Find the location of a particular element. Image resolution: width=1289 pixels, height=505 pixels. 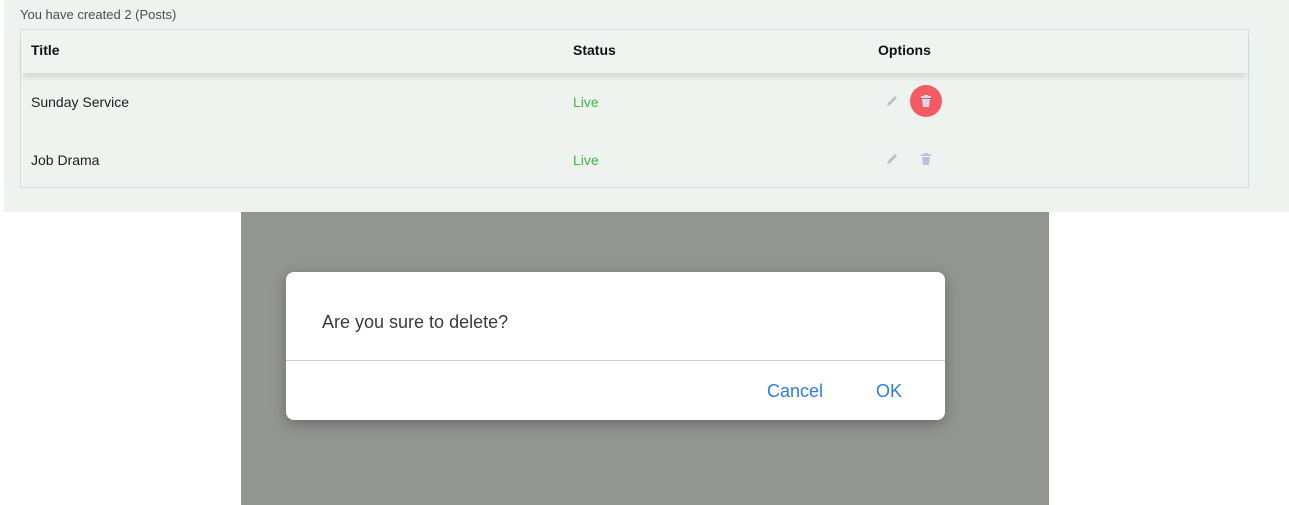

header-options: Options is located at coordinates (904, 50).